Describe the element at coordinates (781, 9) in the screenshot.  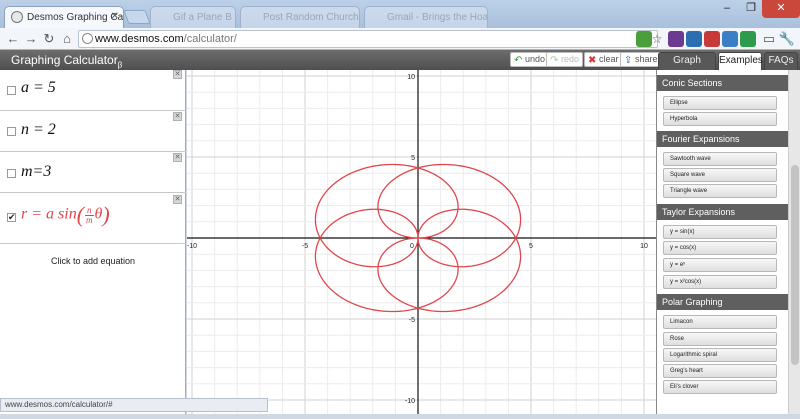
I see `close-window-icon: ✕` at that location.